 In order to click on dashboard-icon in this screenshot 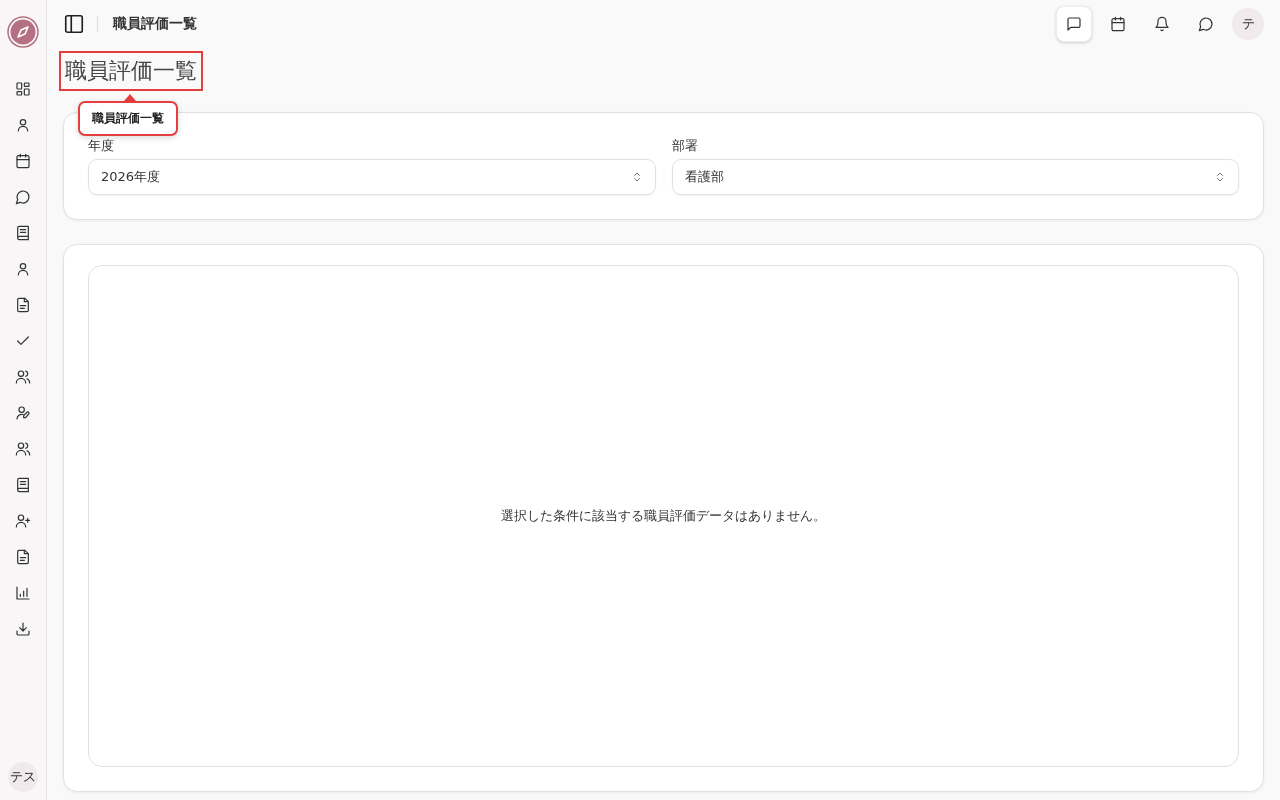, I will do `click(23, 89)`.